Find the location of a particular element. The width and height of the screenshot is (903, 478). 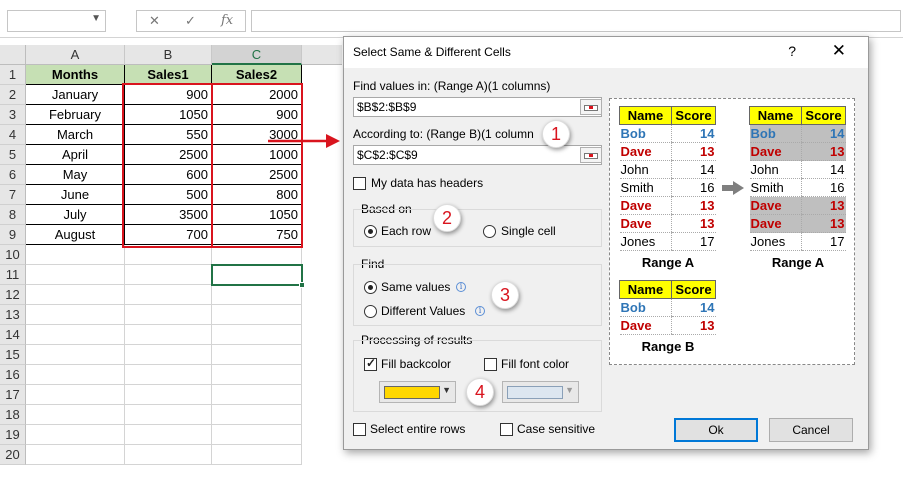

month-cell: March is located at coordinates (75, 135).